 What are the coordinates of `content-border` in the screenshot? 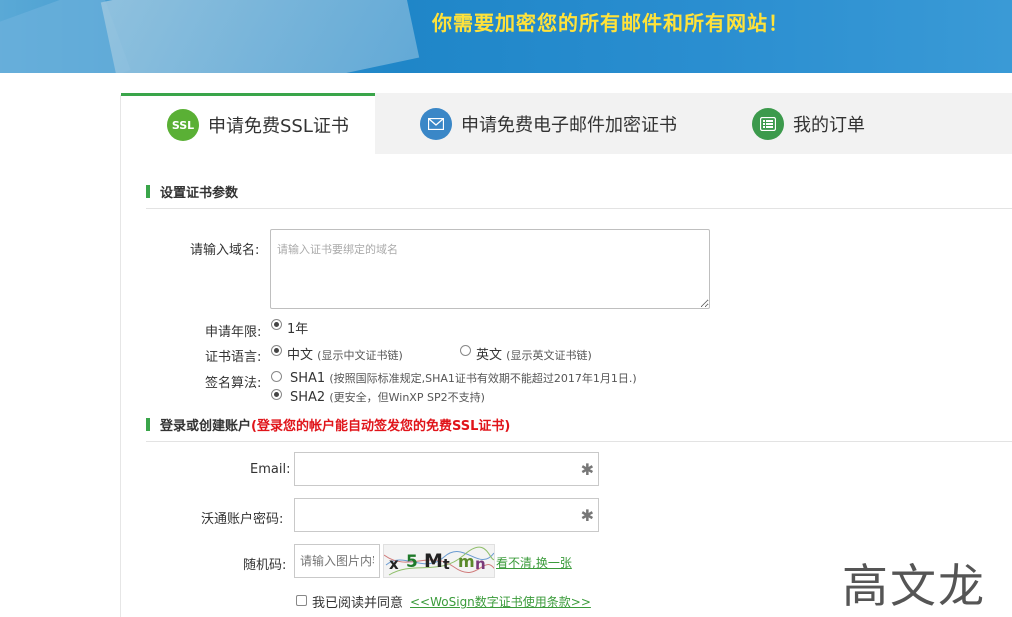 It's located at (120, 356).